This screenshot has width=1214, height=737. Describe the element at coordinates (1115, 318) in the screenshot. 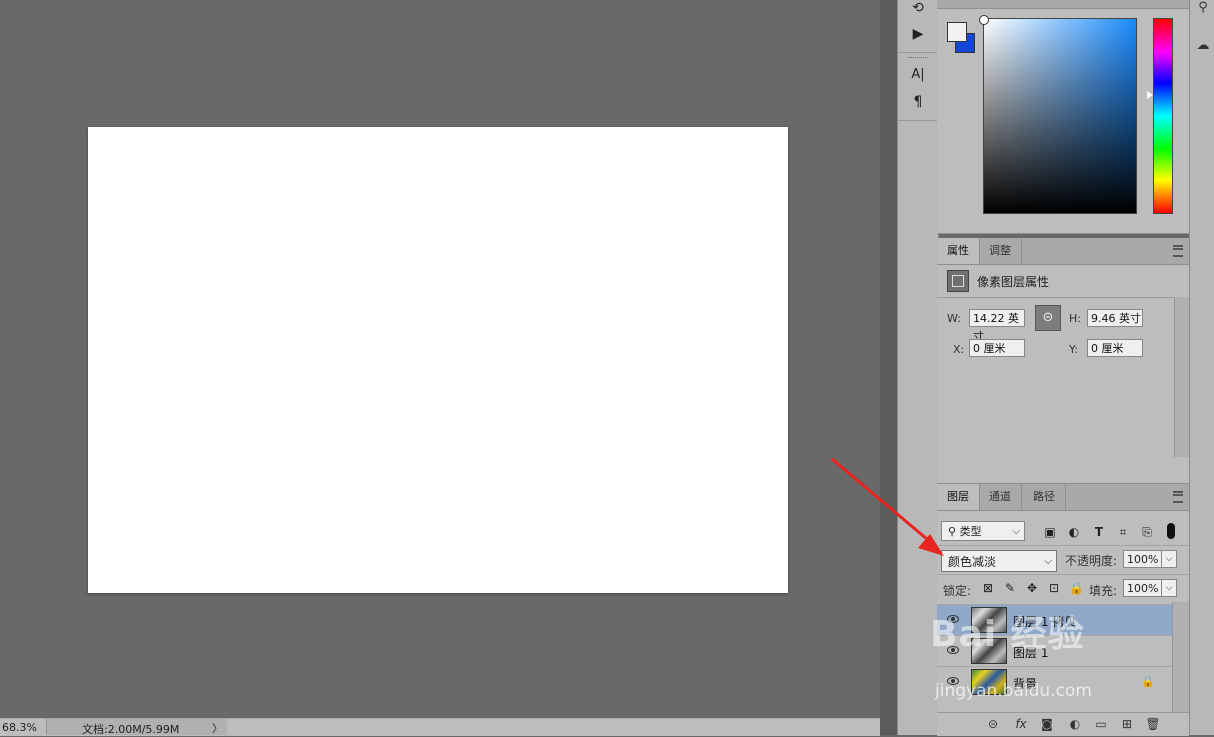

I see `height-field: 9.46 英寸` at that location.